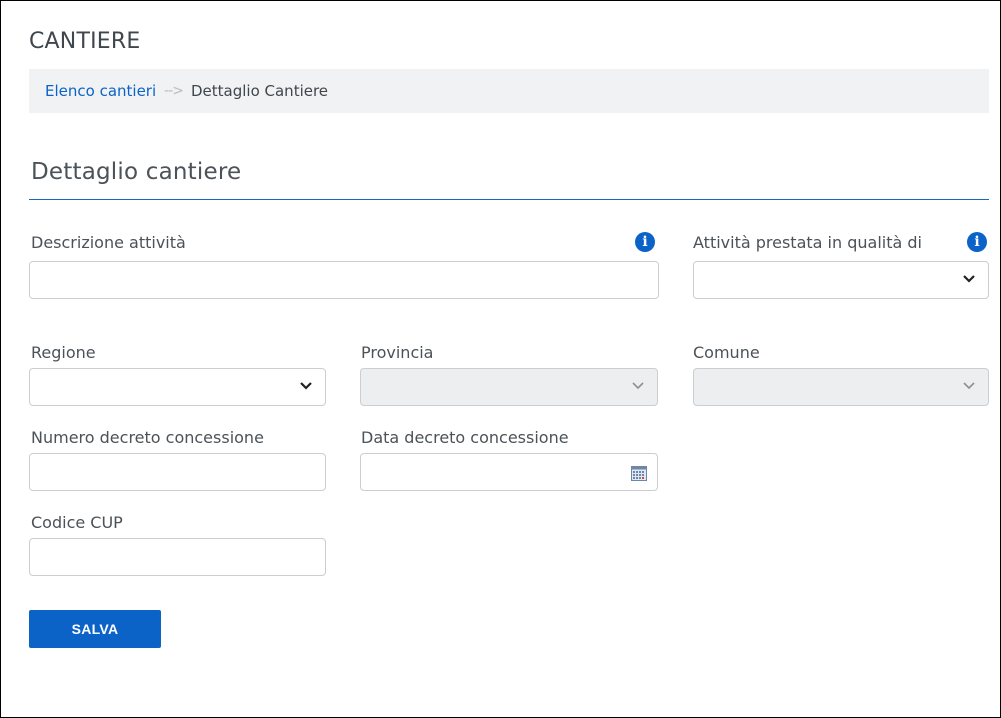  I want to click on numero-decreto-label: Numero decreto concessione, so click(147, 437).